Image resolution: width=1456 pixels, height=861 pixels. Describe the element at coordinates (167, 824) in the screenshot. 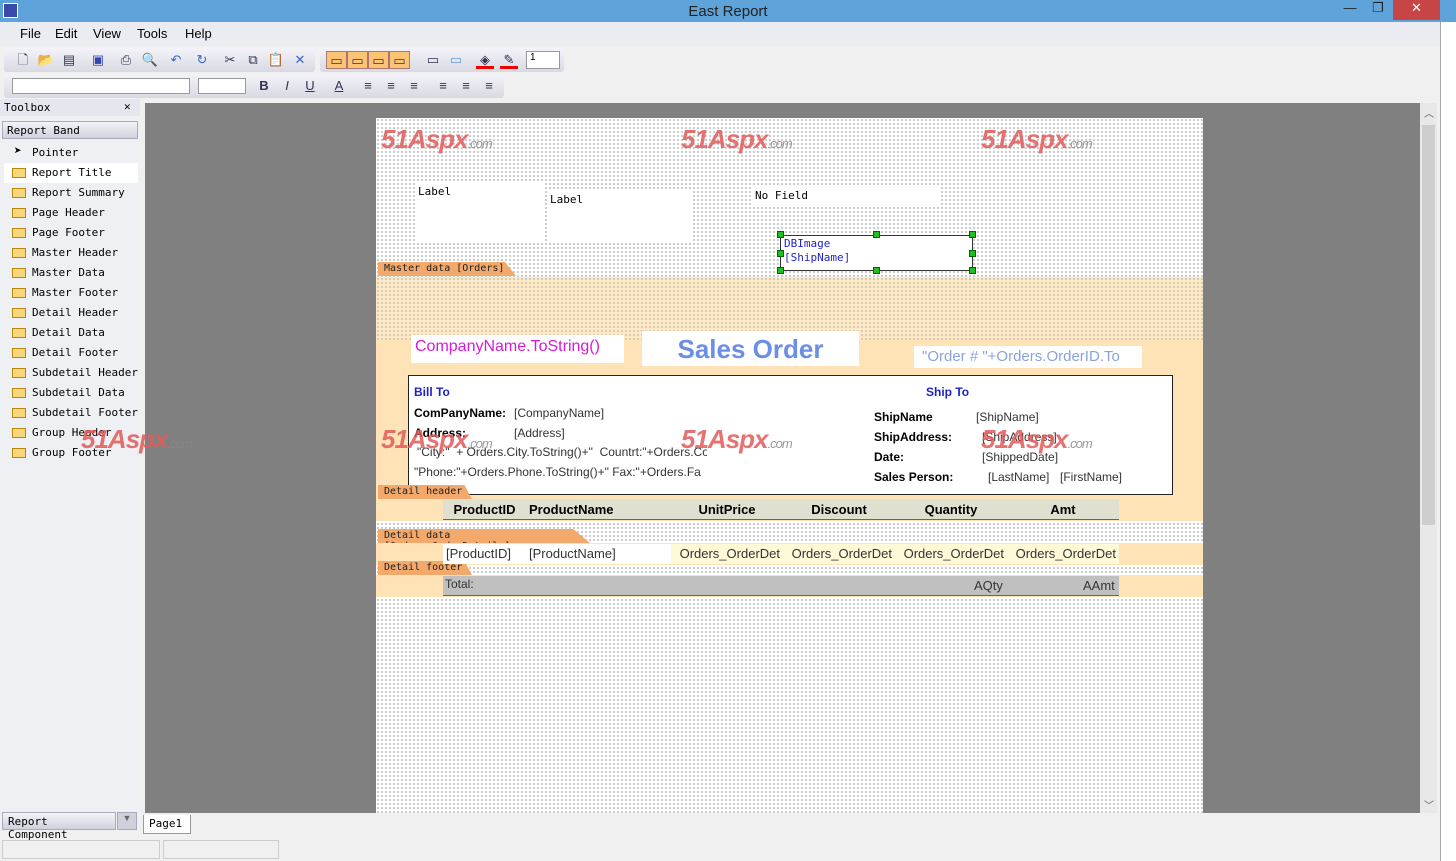

I see `page-tab-page1: Page1` at that location.